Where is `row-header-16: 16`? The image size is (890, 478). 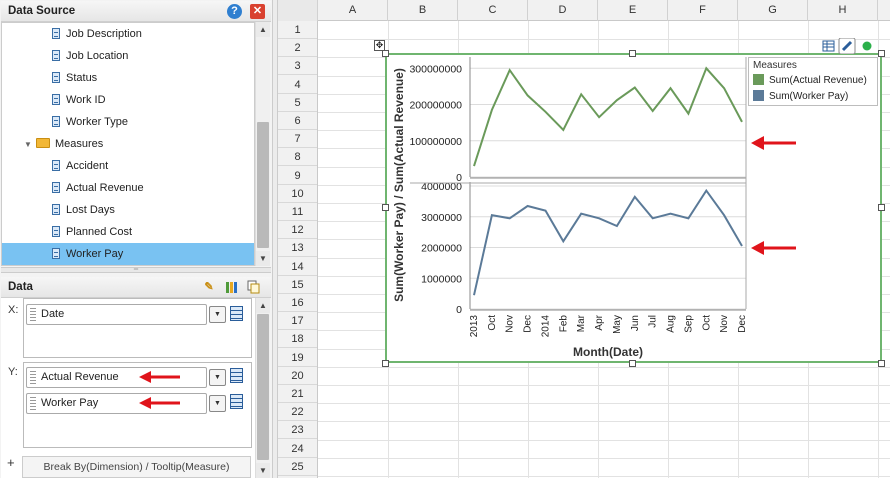 row-header-16: 16 is located at coordinates (297, 303).